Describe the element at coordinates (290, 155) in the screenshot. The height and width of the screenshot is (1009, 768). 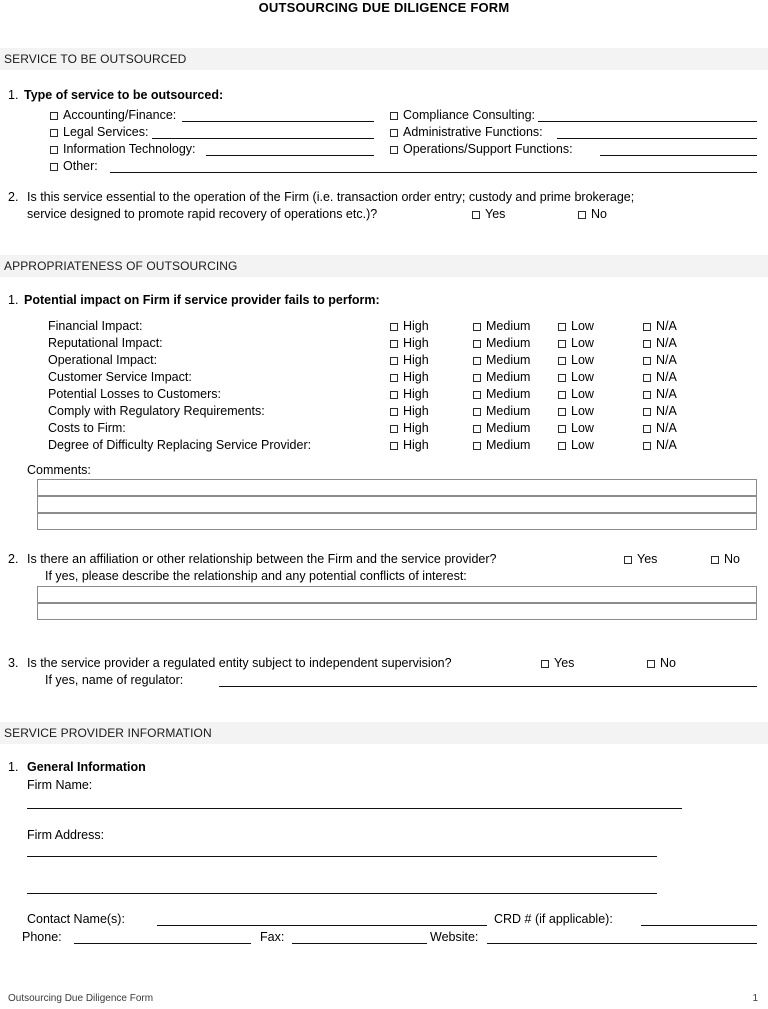
I see `input-line-information-technology` at that location.